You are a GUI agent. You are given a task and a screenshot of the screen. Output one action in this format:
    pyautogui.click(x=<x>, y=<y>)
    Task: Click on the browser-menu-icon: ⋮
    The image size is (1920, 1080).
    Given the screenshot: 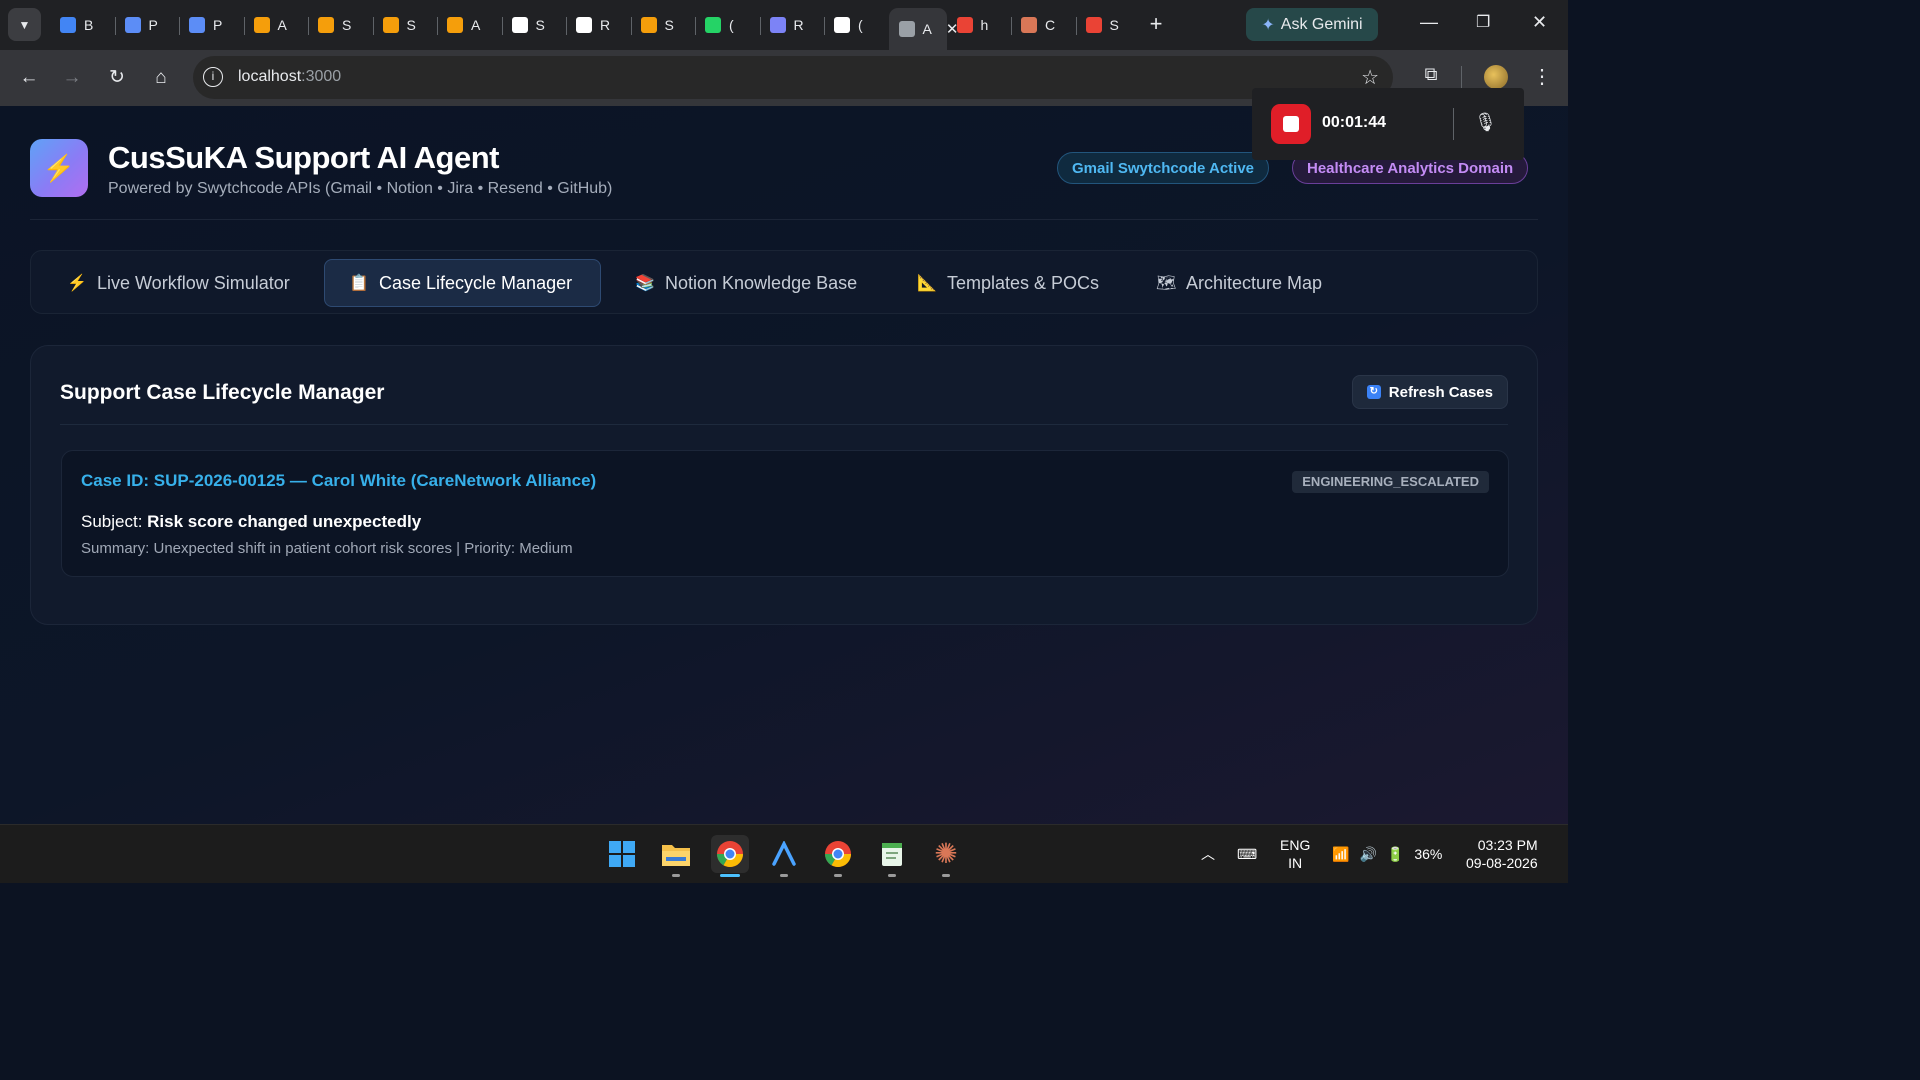 What is the action you would take?
    pyautogui.click(x=1542, y=76)
    